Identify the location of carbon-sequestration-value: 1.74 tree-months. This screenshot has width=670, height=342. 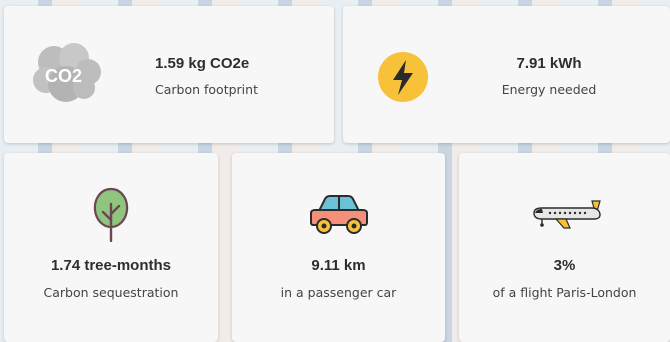
(111, 265).